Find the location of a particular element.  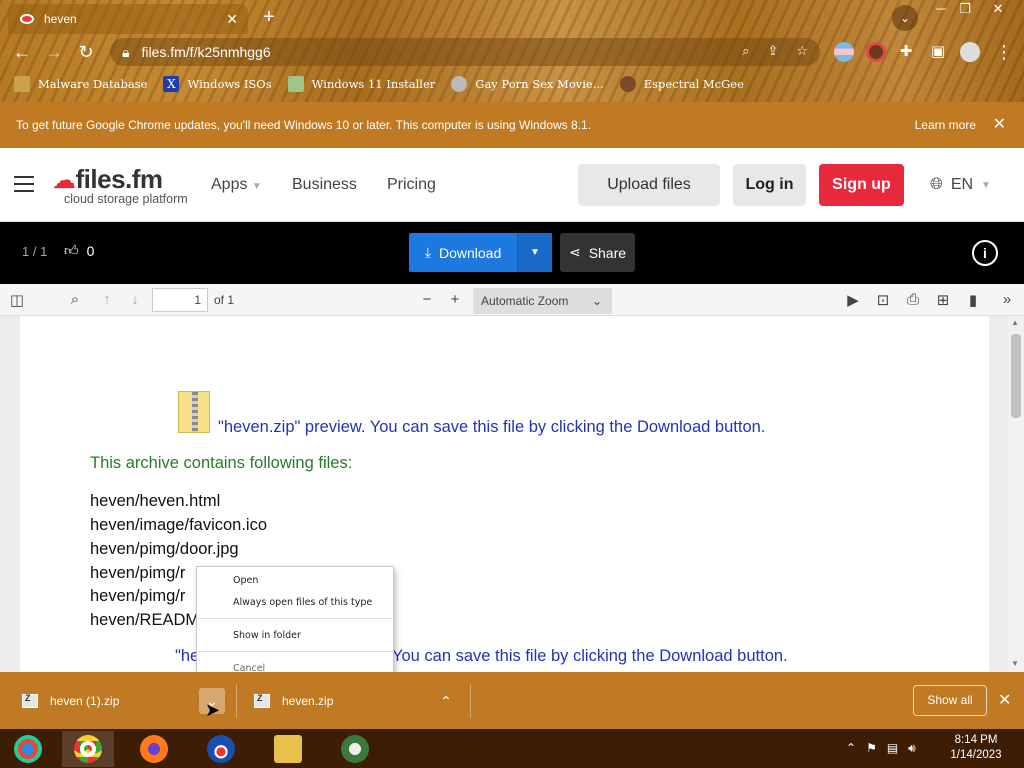

scroll-up-icon: ▲ is located at coordinates (1015, 322).